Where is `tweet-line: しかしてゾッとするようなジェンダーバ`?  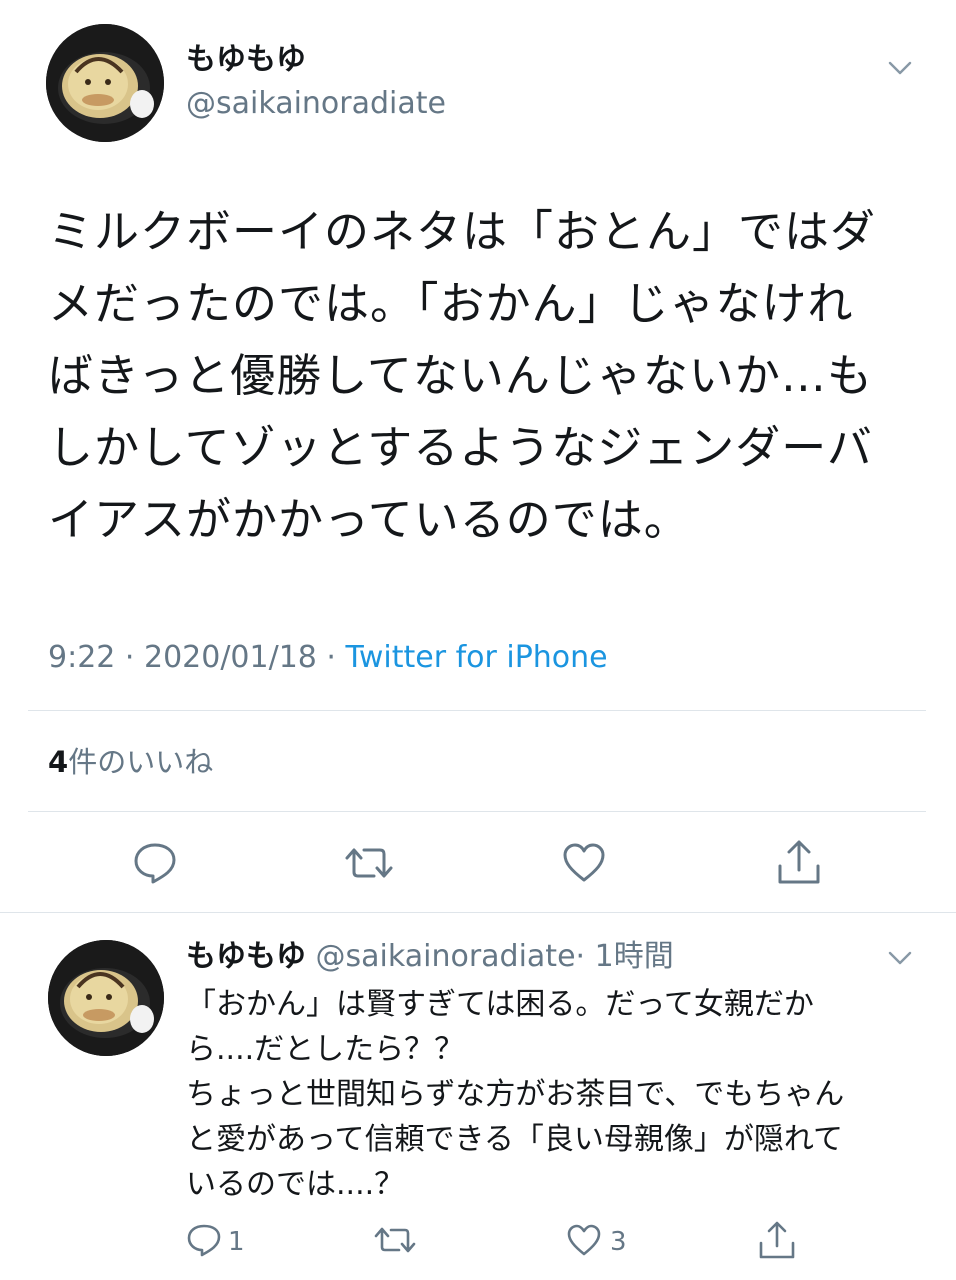
tweet-line: しかしてゾッとするようなジェンダーバ is located at coordinates (460, 447).